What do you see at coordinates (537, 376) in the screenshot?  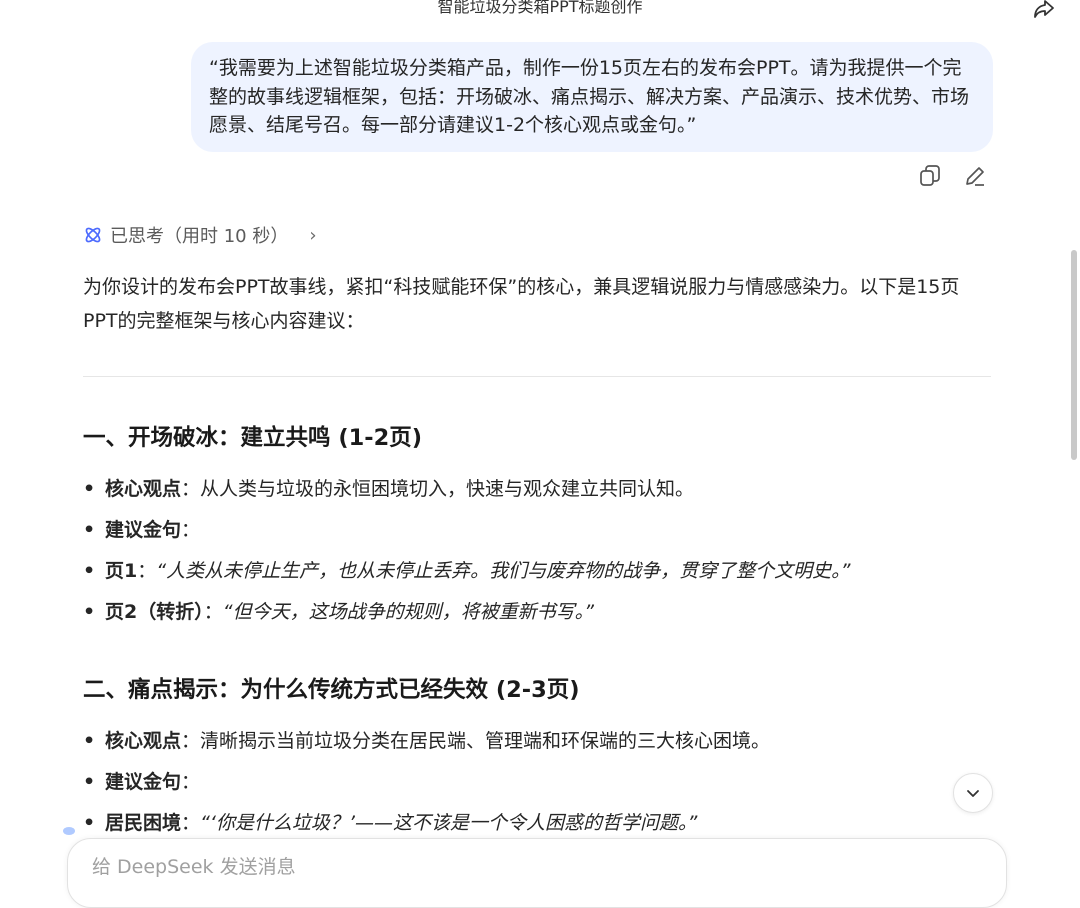 I see `divider` at bounding box center [537, 376].